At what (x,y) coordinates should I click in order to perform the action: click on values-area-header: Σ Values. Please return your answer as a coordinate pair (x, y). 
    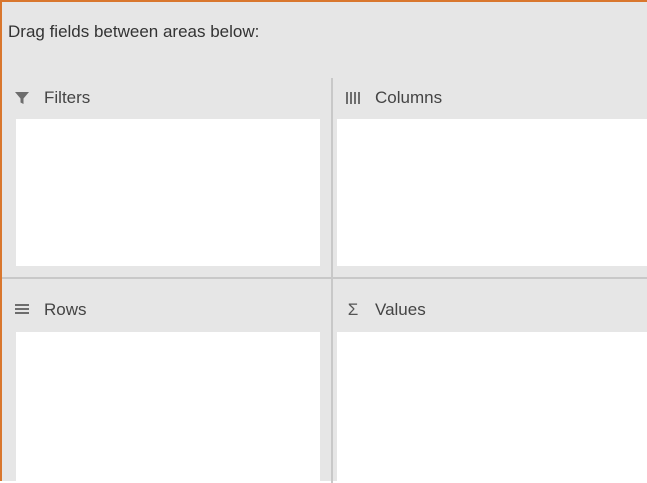
    Looking at the image, I should click on (384, 310).